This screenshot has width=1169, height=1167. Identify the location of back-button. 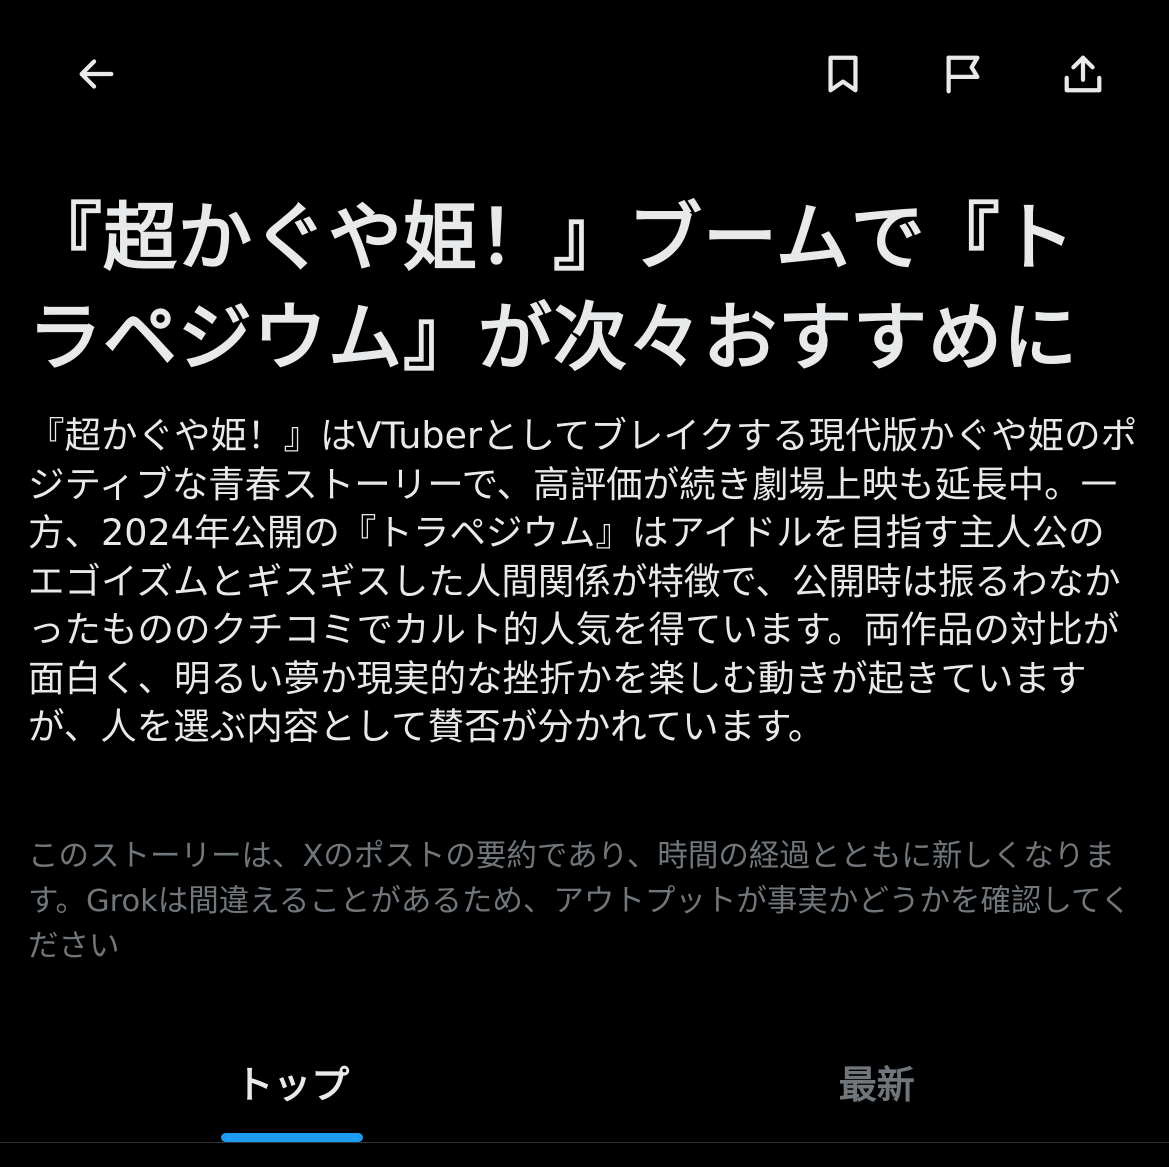
(96, 74).